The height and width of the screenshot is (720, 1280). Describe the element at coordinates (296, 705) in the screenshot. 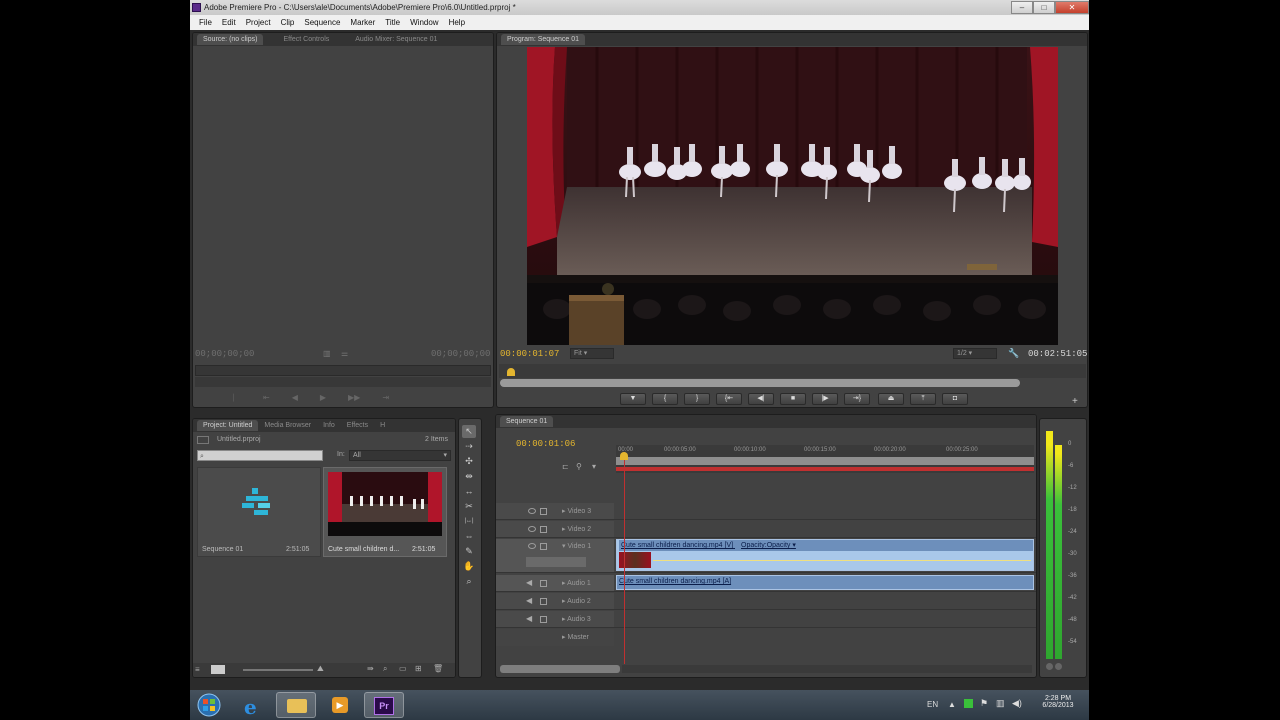

I see `folder-icon` at that location.